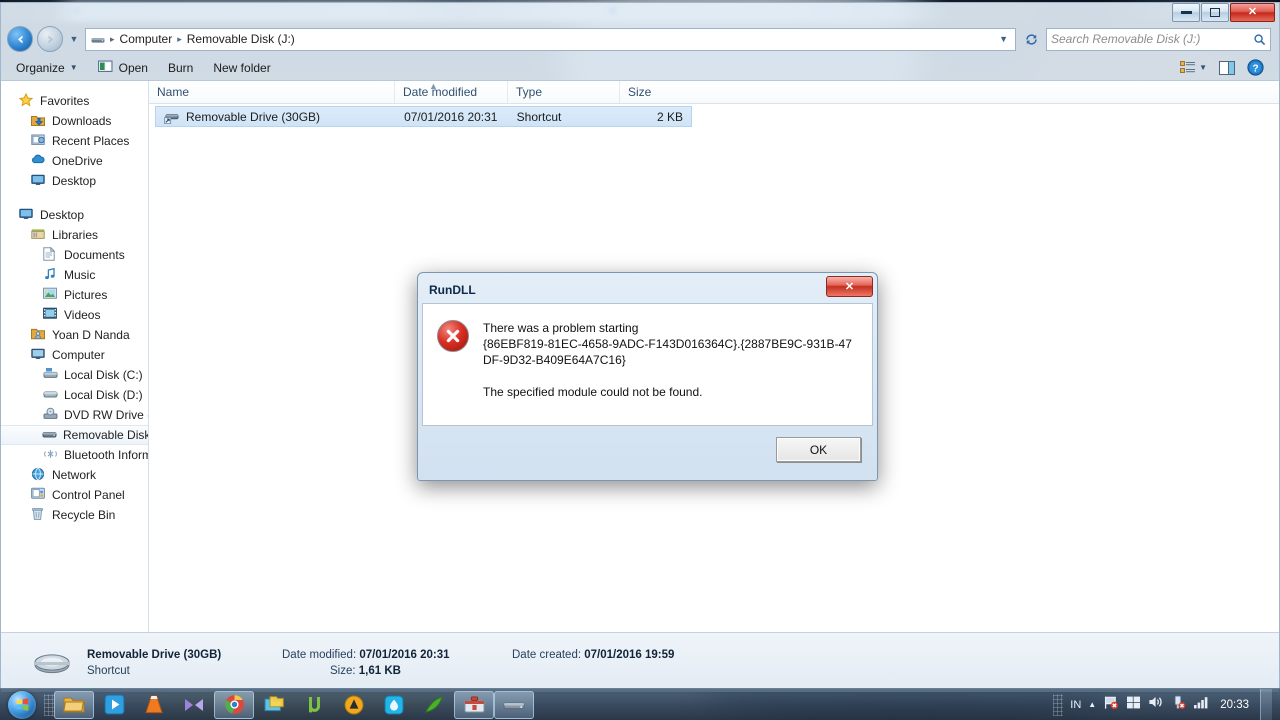  What do you see at coordinates (1227, 68) in the screenshot?
I see `preview-pane-button` at bounding box center [1227, 68].